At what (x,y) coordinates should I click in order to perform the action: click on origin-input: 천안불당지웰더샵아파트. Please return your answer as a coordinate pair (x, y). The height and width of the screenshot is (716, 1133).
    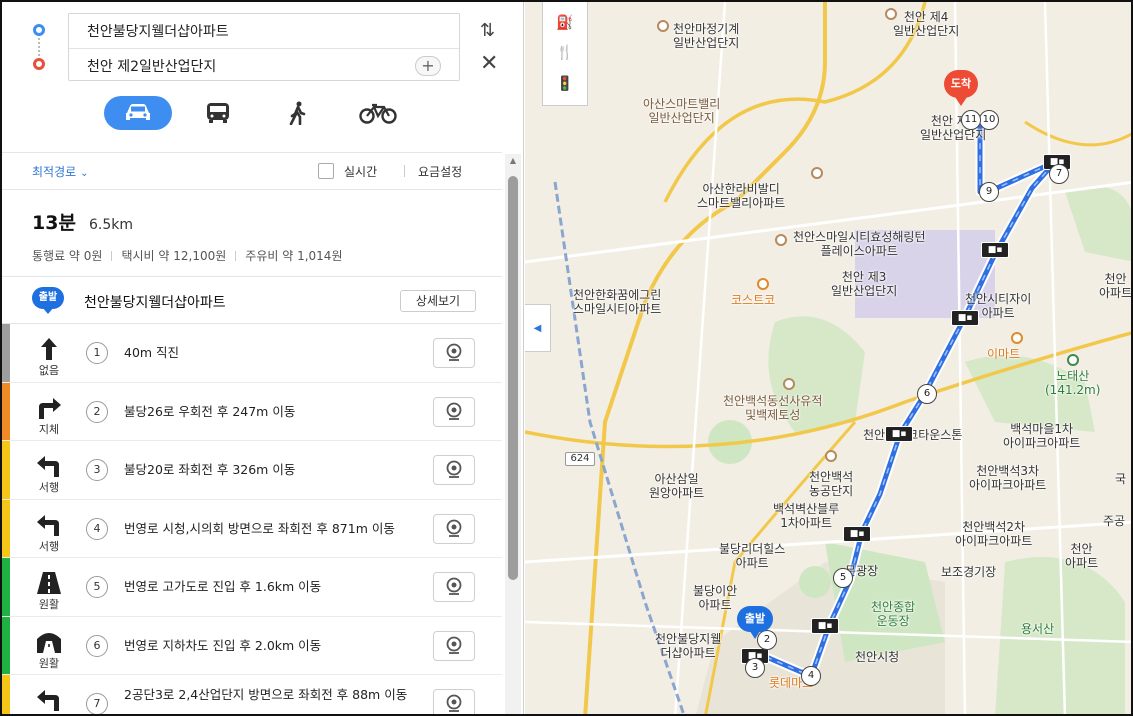
    Looking at the image, I should click on (264, 31).